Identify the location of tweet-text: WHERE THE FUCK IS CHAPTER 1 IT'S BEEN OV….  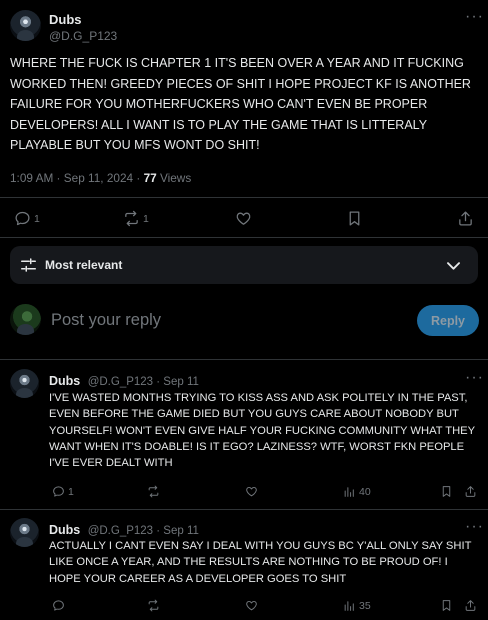
(240, 104).